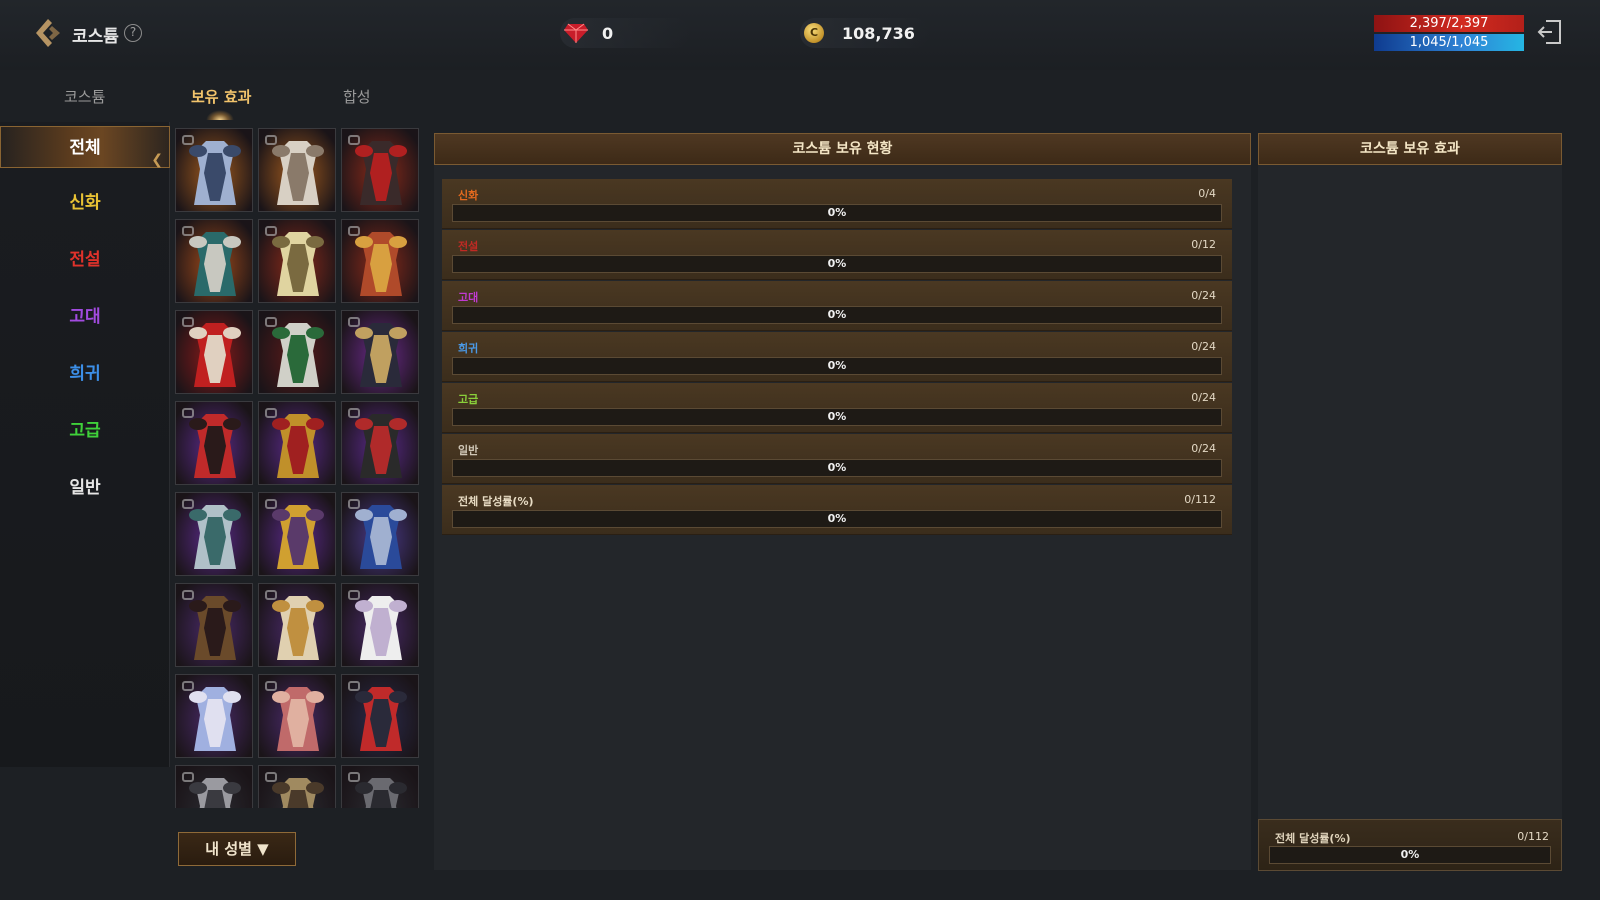  I want to click on status-row: 고급 0/24 0%, so click(837, 408).